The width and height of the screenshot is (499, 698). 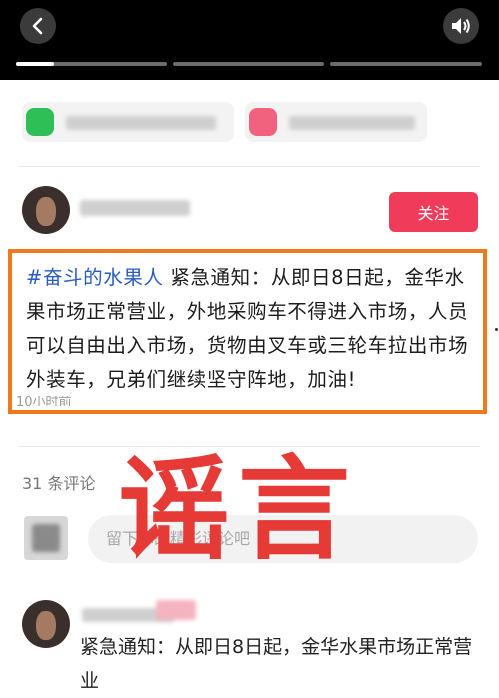 I want to click on chevron-left-icon, so click(x=37, y=26).